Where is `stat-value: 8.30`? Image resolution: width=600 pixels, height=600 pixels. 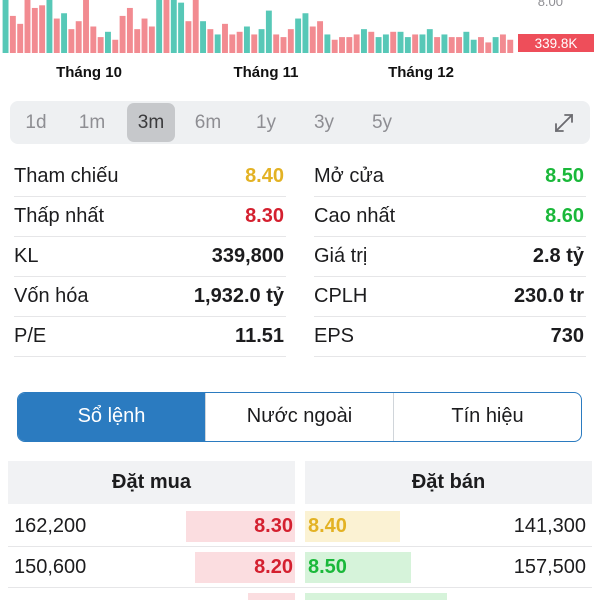
stat-value: 8.30 is located at coordinates (264, 216).